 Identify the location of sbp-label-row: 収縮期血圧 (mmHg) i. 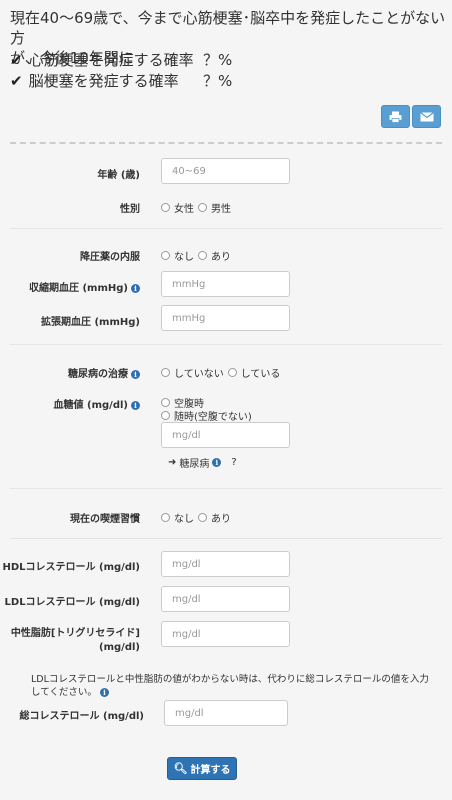
(70, 286).